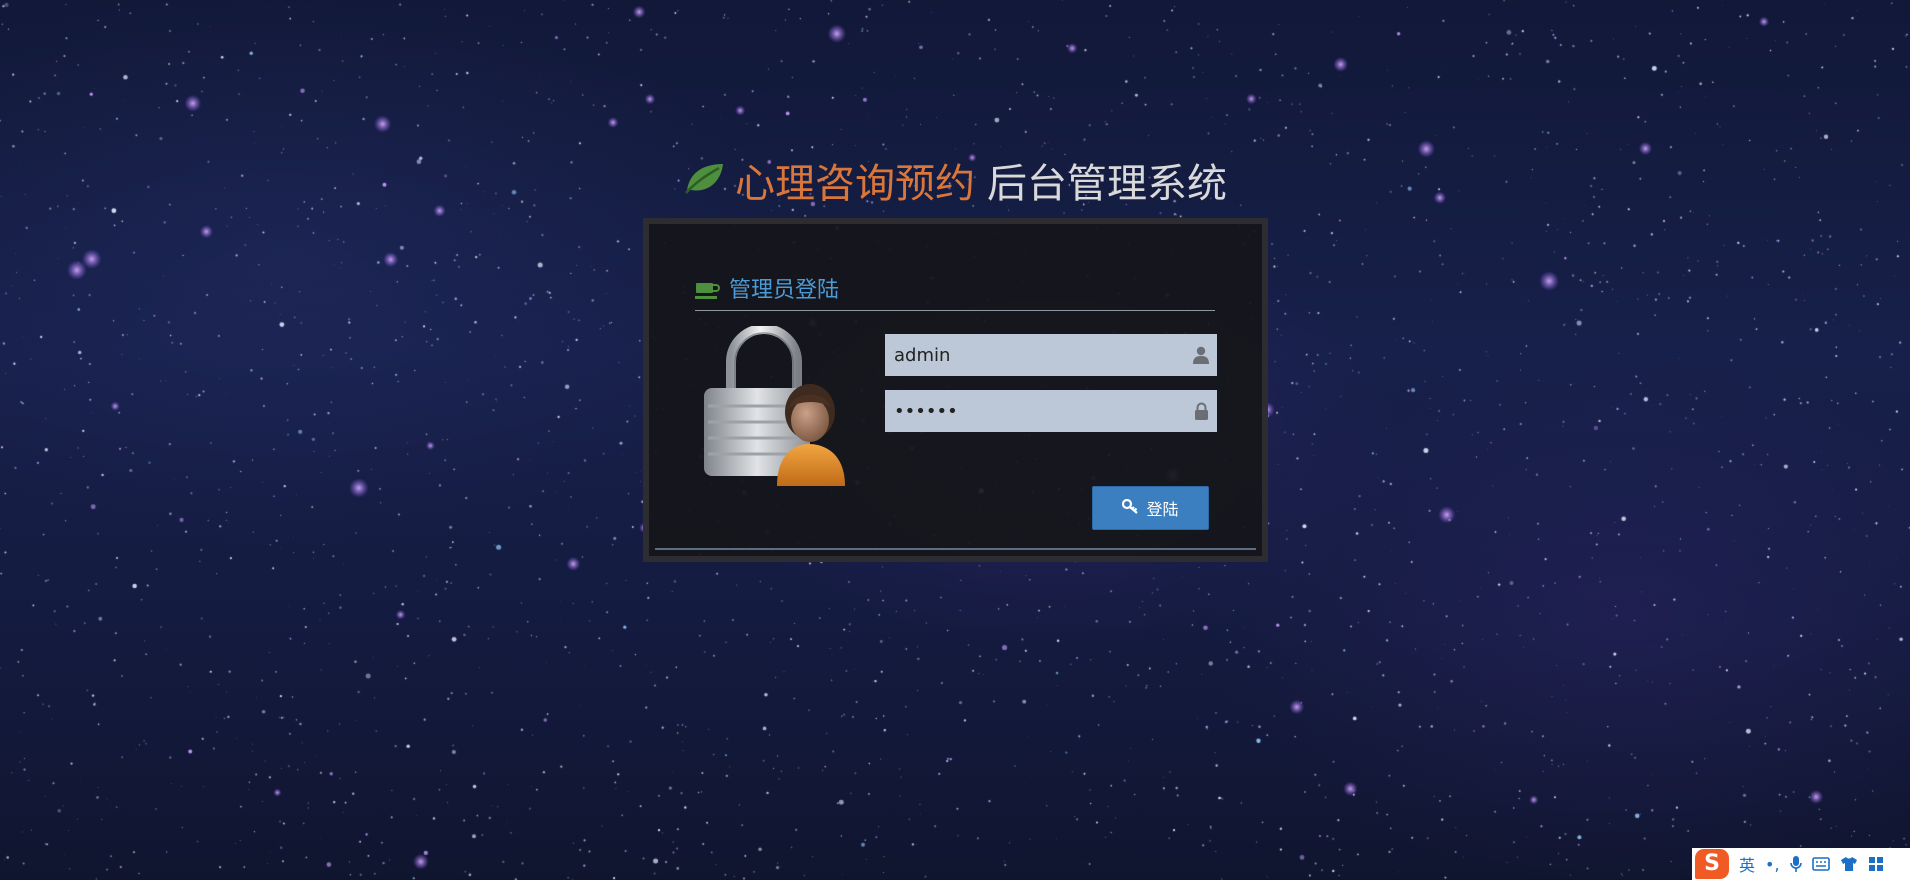  What do you see at coordinates (855, 184) in the screenshot?
I see `brand-name: 心理咨询预约` at bounding box center [855, 184].